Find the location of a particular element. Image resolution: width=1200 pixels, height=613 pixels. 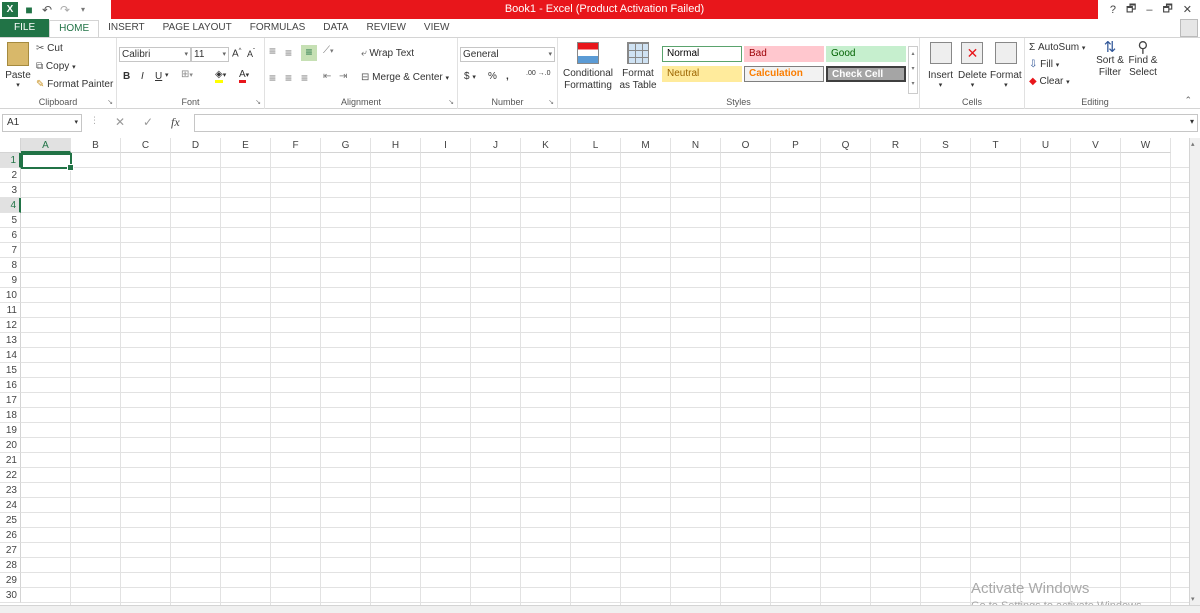

comma-button: , is located at coordinates (507, 76).